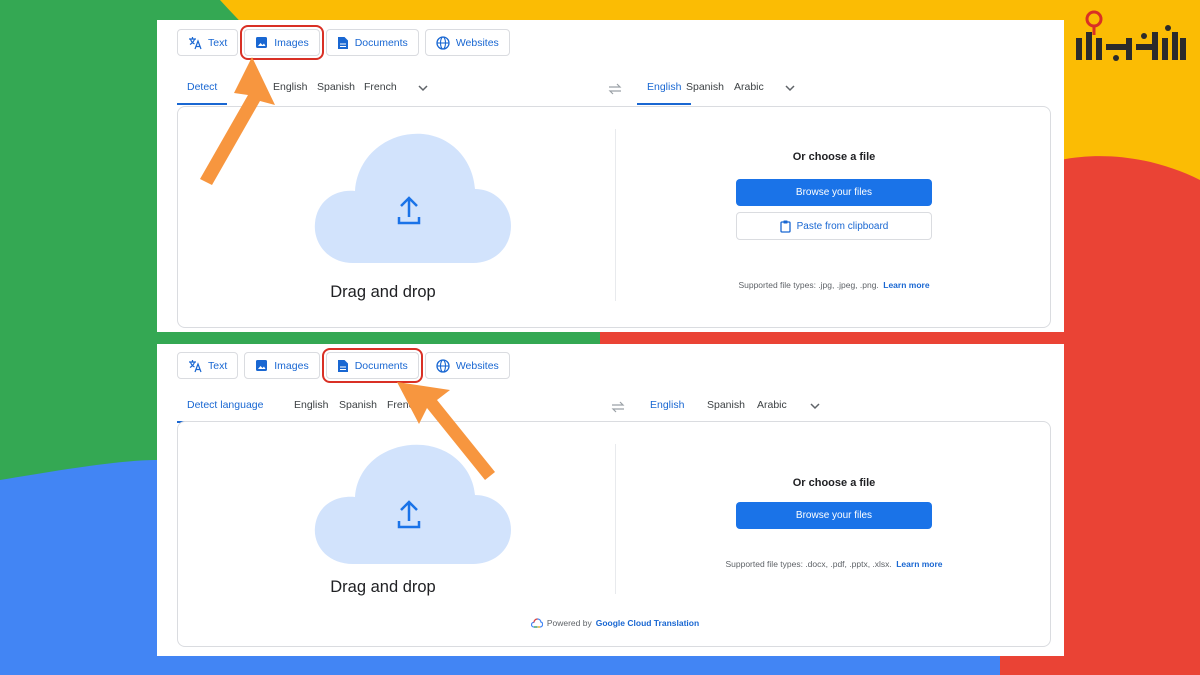 The height and width of the screenshot is (675, 1200). What do you see at coordinates (380, 90) in the screenshot?
I see `source-lang-french: French` at bounding box center [380, 90].